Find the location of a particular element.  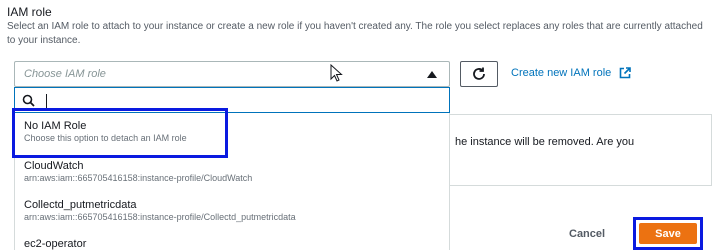

cancel-button: Cancel is located at coordinates (587, 234).